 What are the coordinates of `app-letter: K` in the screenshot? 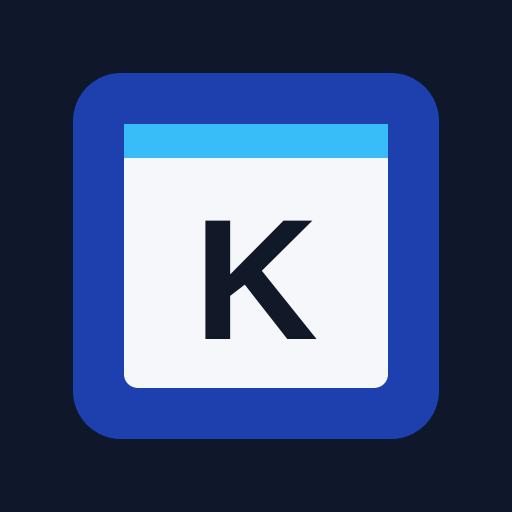 It's located at (256, 280).